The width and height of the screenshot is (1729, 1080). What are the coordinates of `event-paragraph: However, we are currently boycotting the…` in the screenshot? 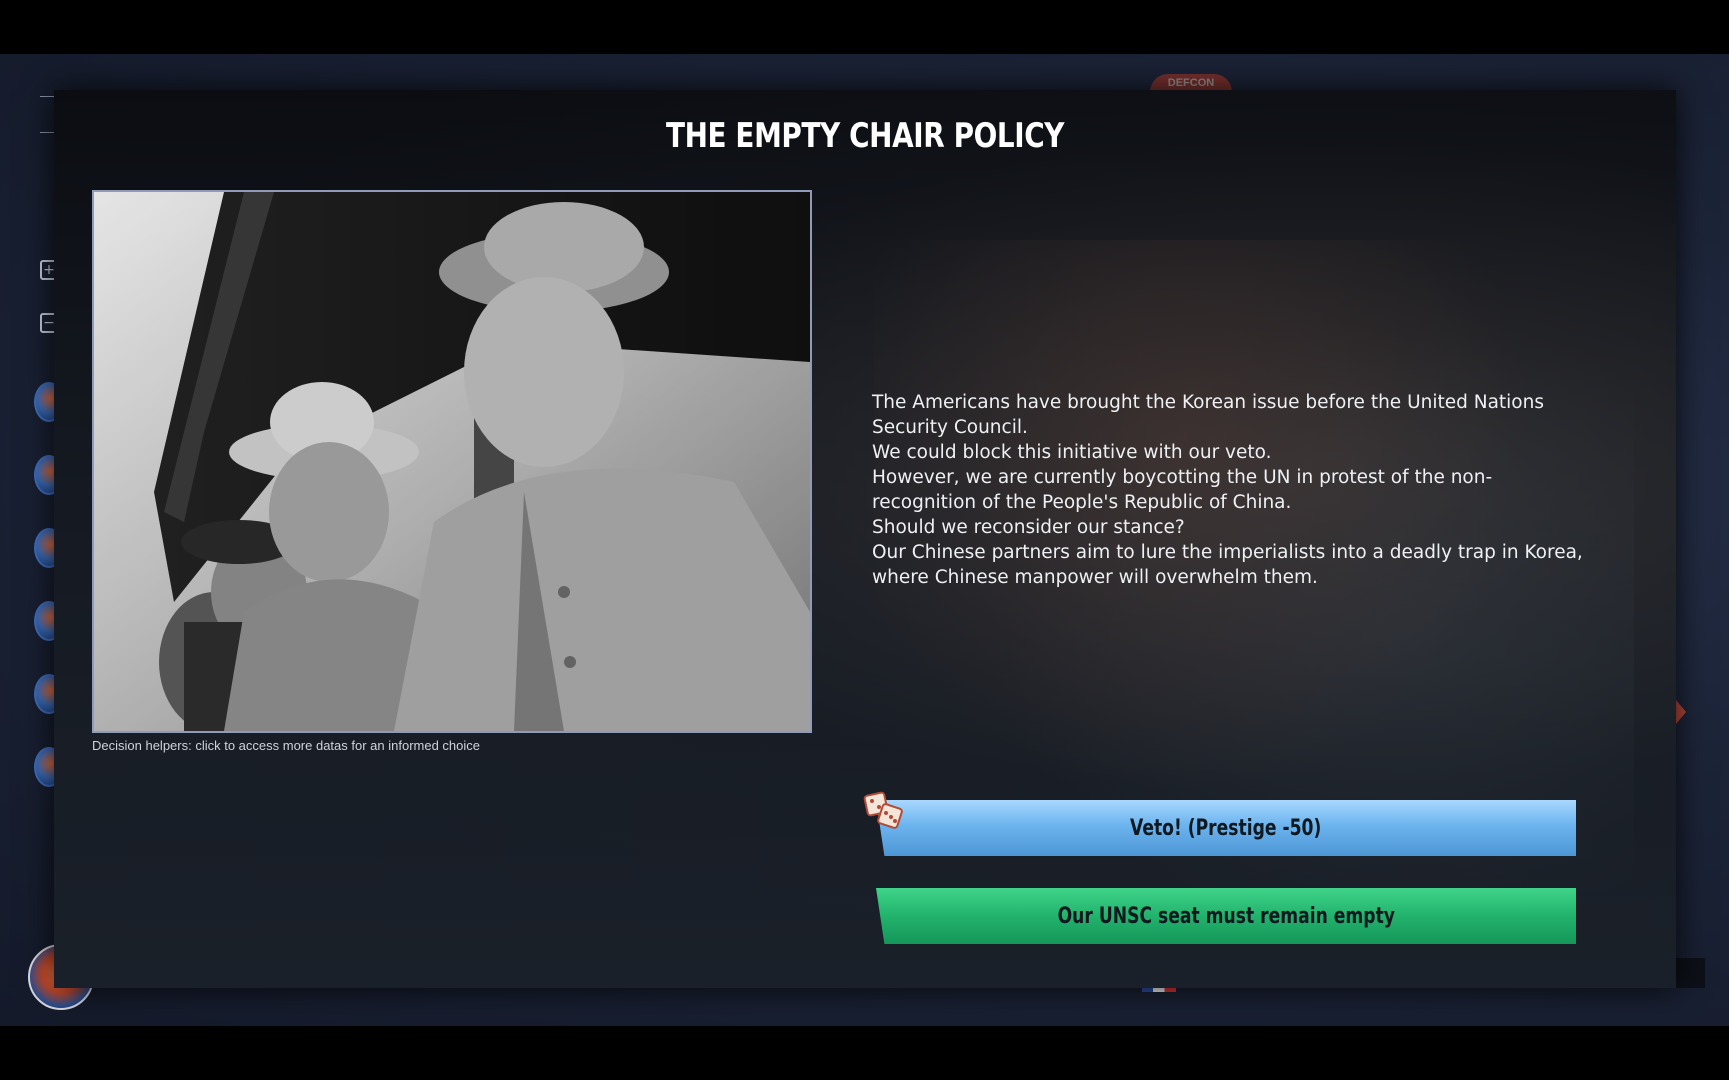 It's located at (1182, 490).